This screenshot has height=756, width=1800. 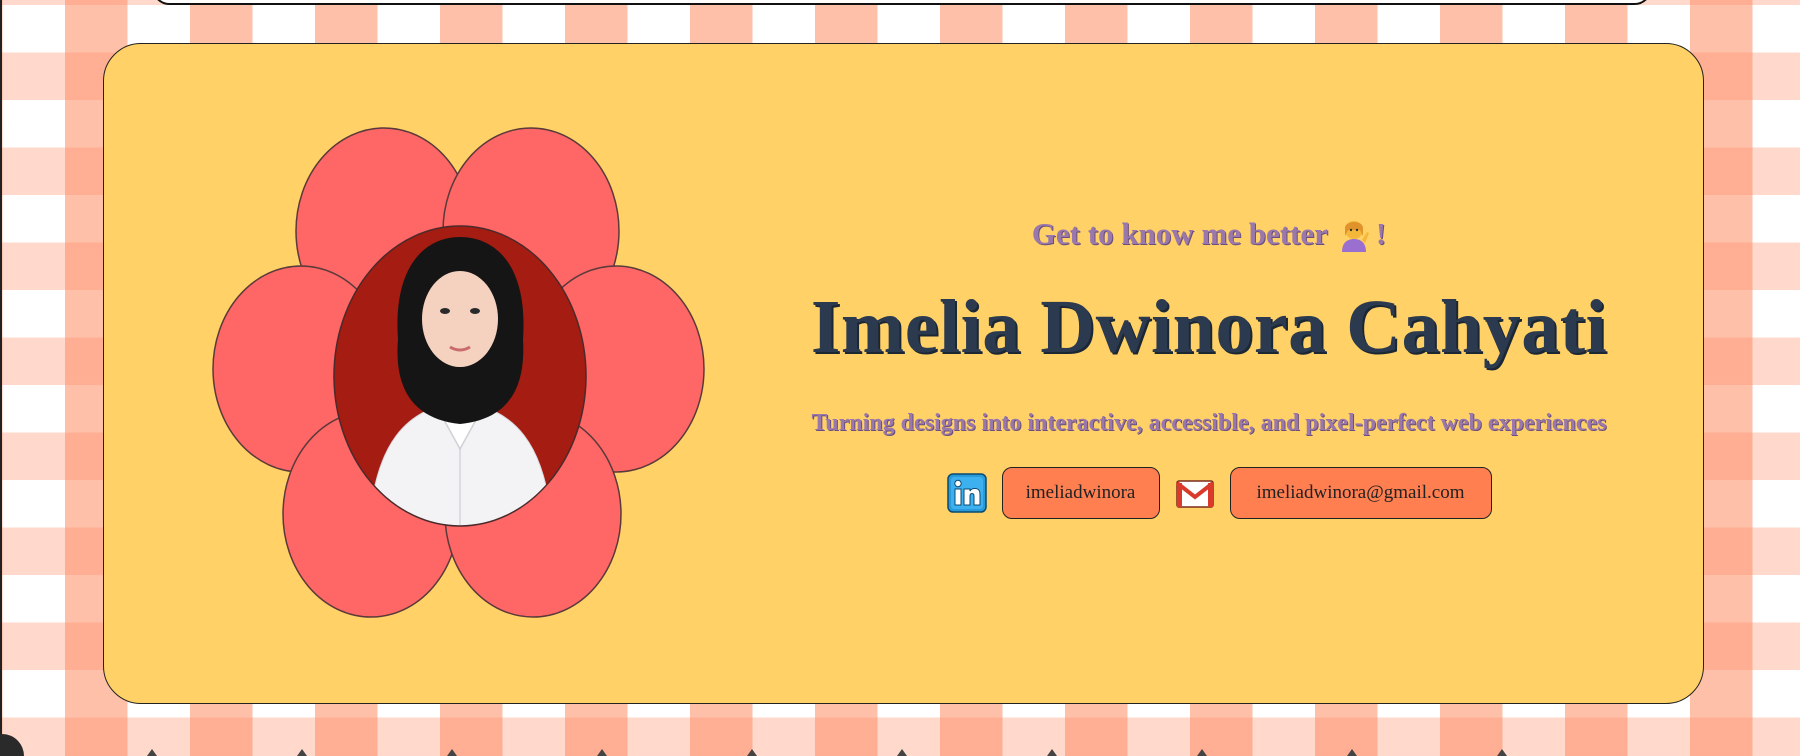 I want to click on bottom-decoration, so click(x=901, y=751).